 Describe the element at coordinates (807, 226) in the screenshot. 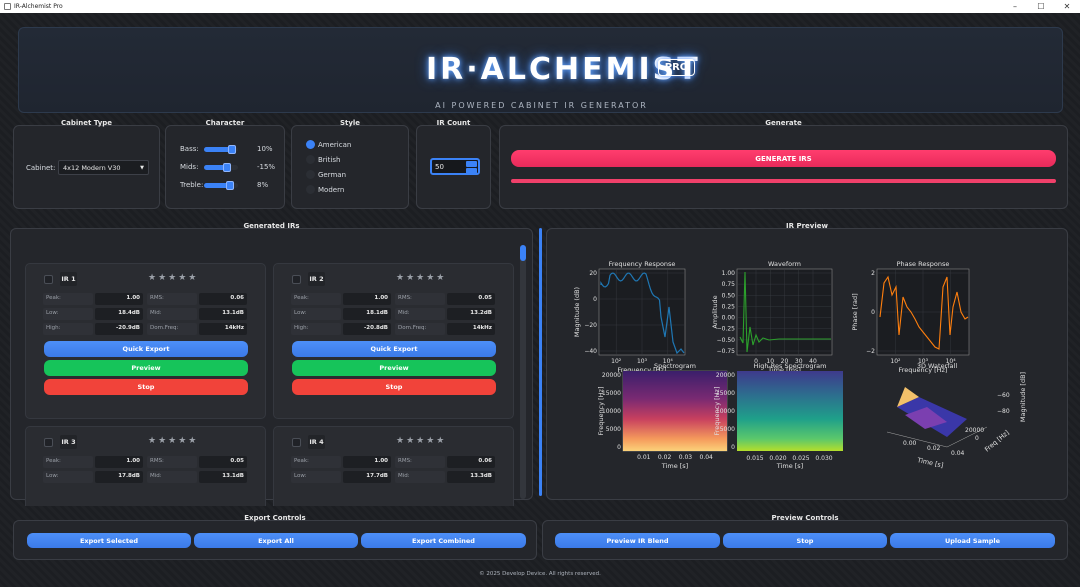

I see `preview-title: IR Preview` at that location.